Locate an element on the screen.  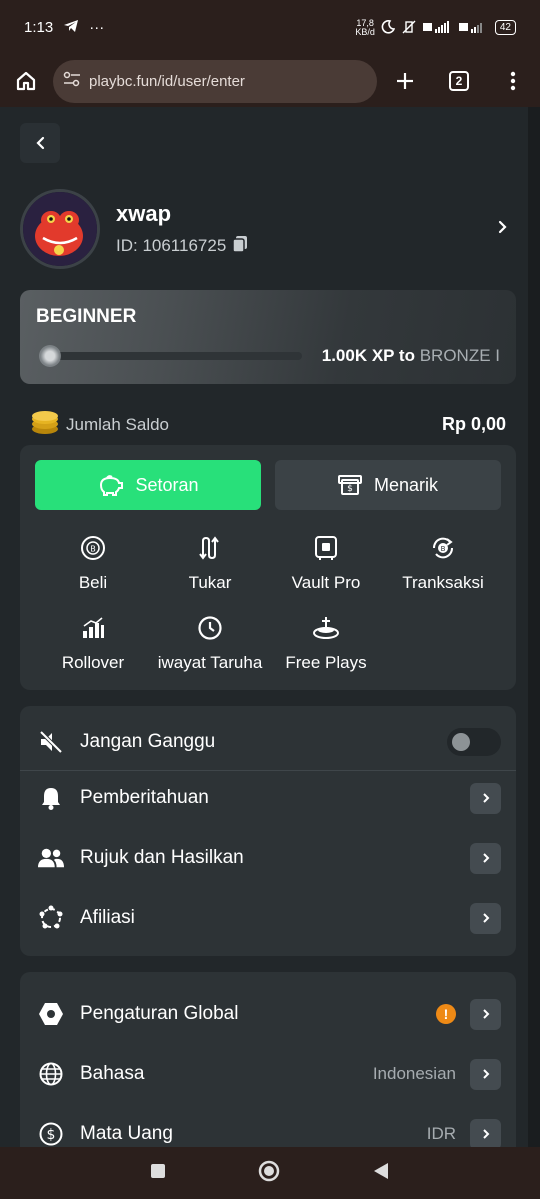
row-label: Pemberitahuan is located at coordinates (144, 797).